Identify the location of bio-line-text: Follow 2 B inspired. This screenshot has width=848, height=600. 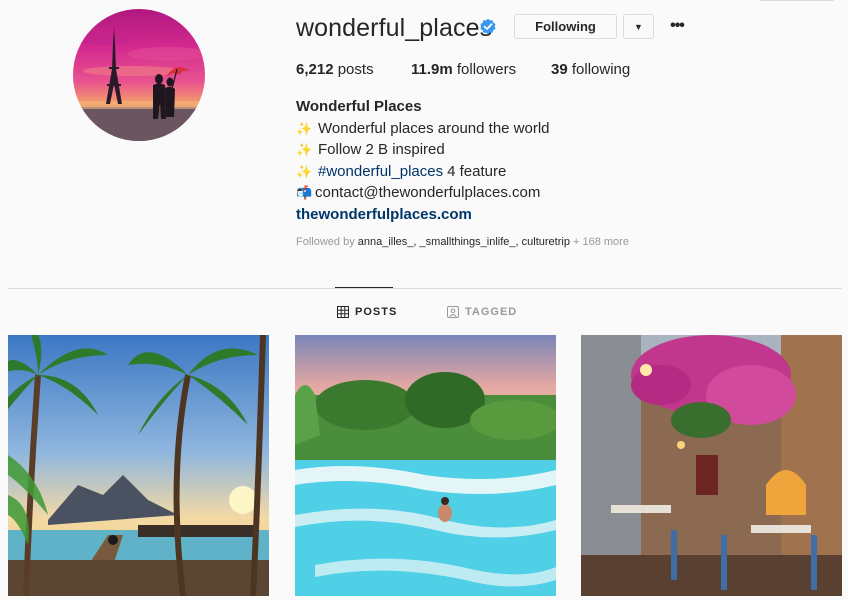
(381, 149).